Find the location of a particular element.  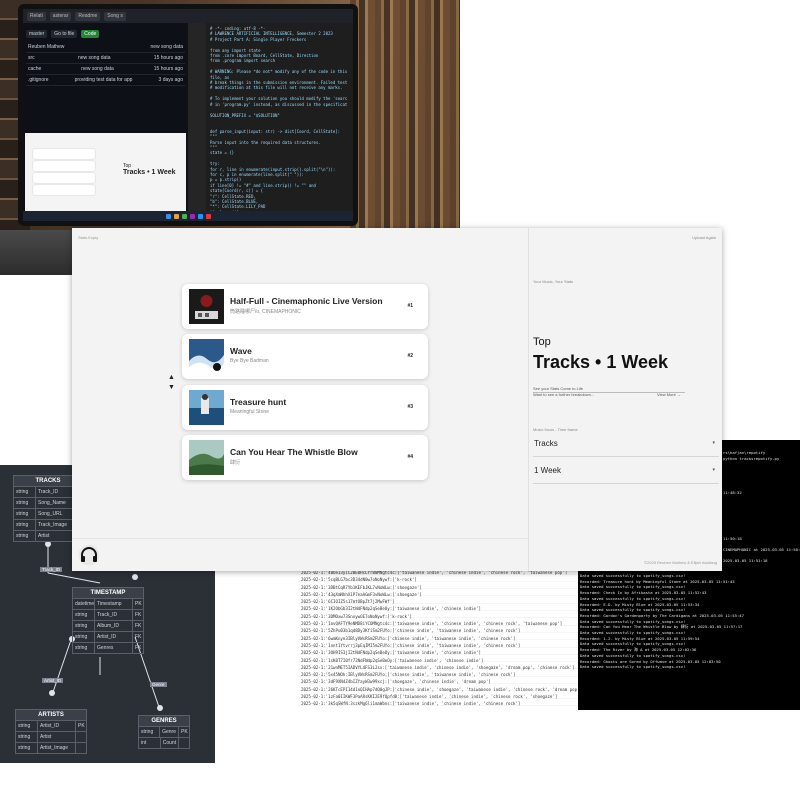

track-artist: Meaningful Stone is located at coordinates (249, 412).